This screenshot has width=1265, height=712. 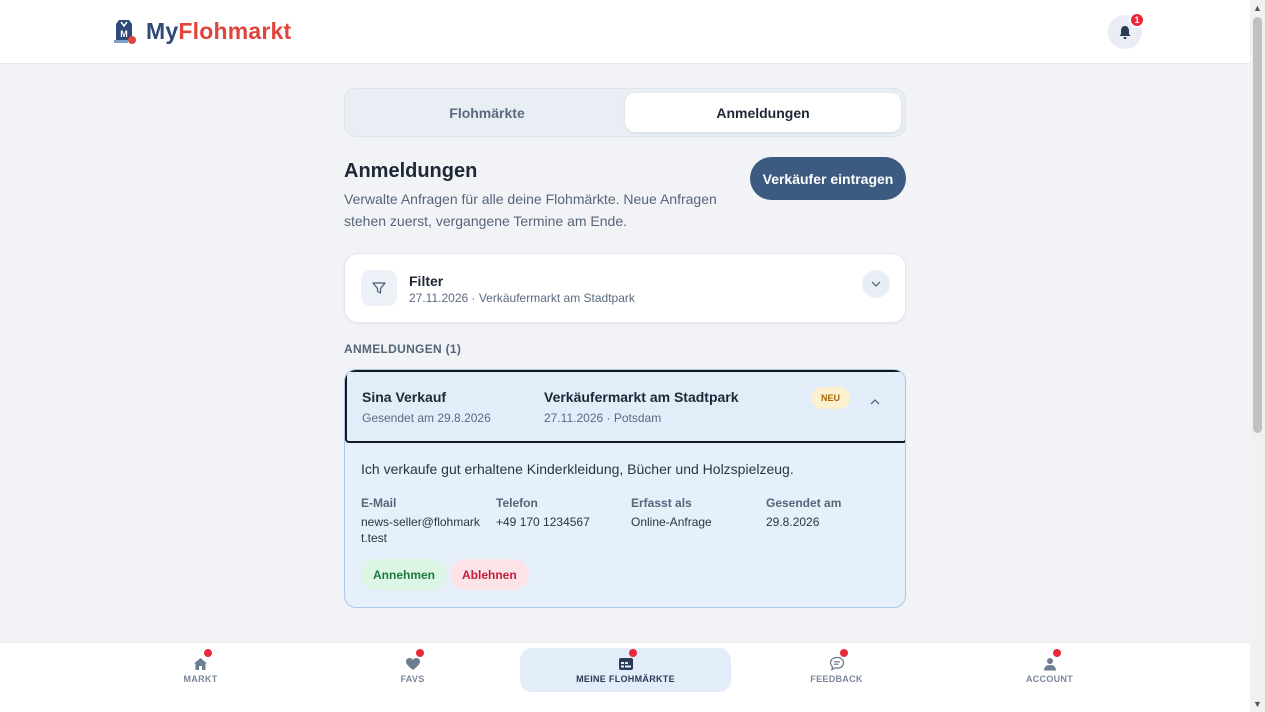 I want to click on chat-icon, so click(x=838, y=659).